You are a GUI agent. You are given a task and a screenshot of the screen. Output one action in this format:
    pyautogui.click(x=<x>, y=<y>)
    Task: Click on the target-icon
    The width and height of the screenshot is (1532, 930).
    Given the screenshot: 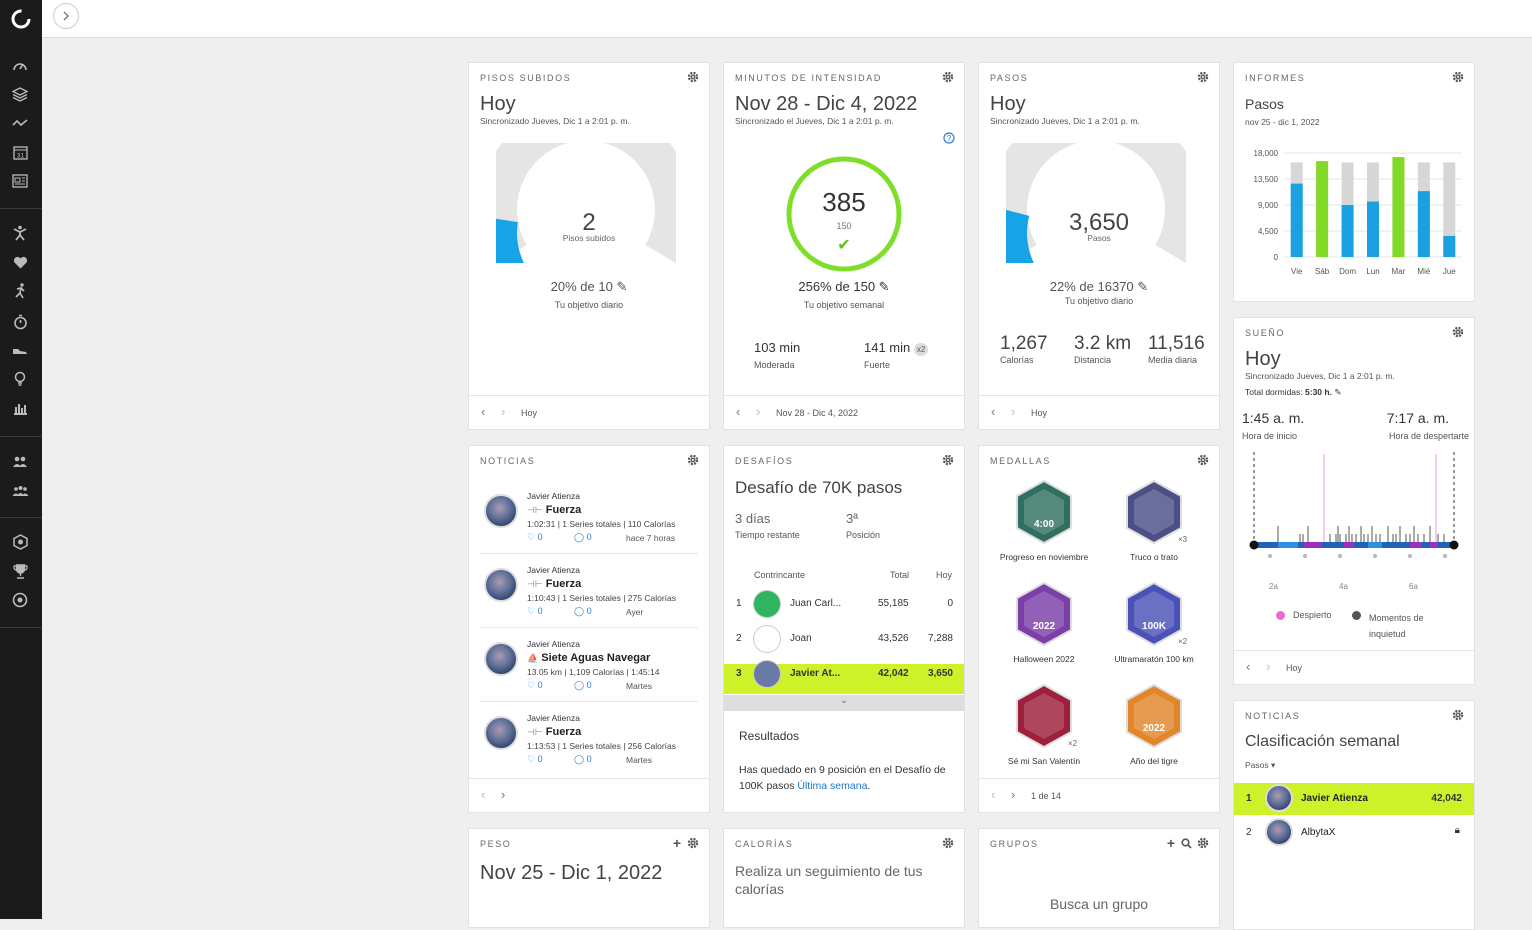 What is the action you would take?
    pyautogui.click(x=20, y=600)
    